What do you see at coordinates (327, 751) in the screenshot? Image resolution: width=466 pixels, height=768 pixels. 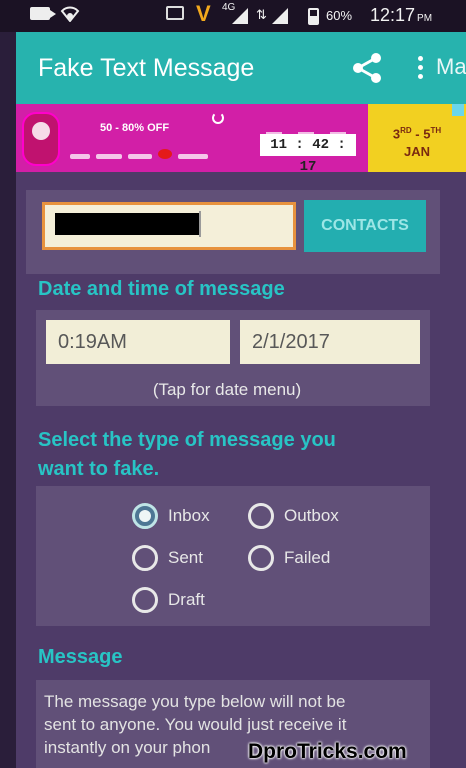 I see `watermark: DproTricks.com` at bounding box center [327, 751].